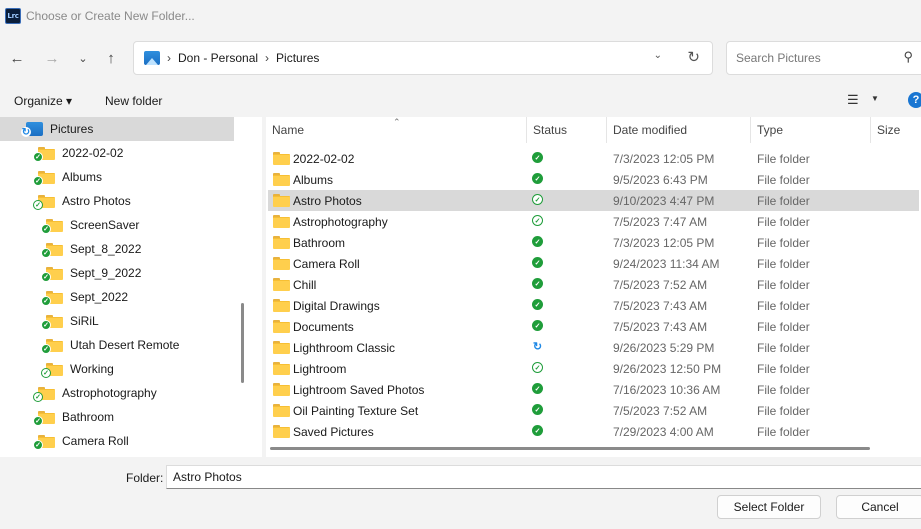  Describe the element at coordinates (125, 345) in the screenshot. I see `nav-item-label: Utah Desert Remote` at that location.